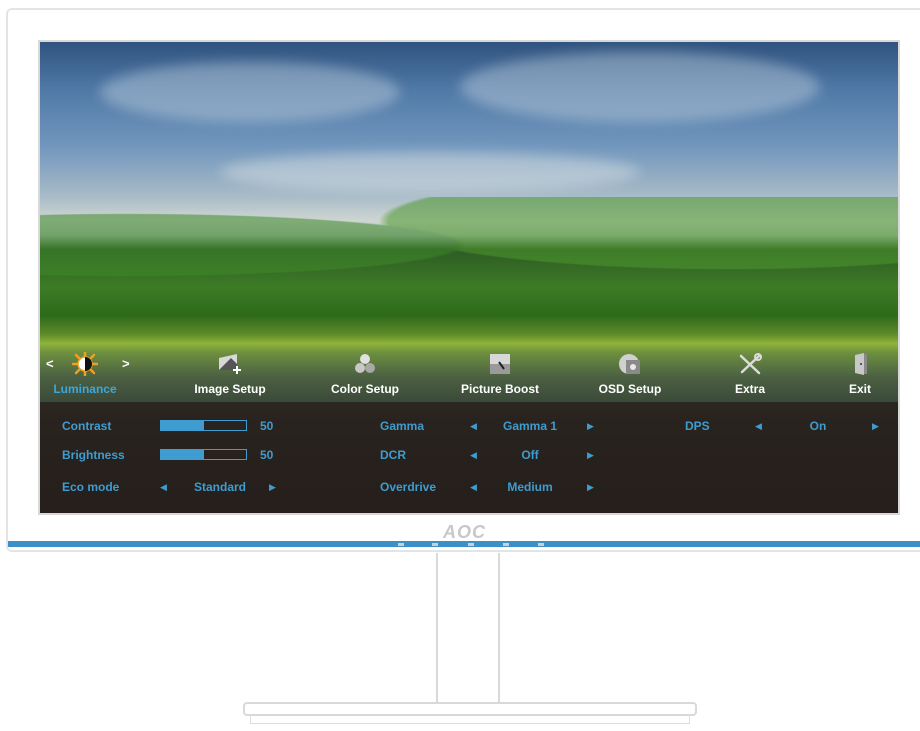 This screenshot has height=731, width=920. What do you see at coordinates (163, 487) in the screenshot?
I see `eco-mode-left-arrow-icon: ◀` at bounding box center [163, 487].